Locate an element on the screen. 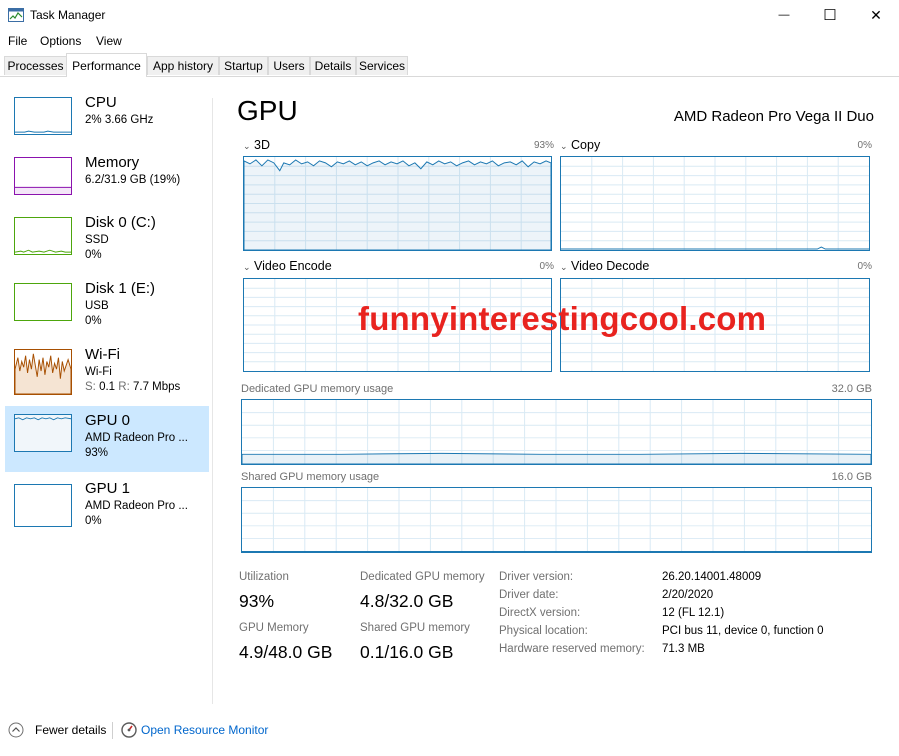 The width and height of the screenshot is (899, 756). info-value: PCI bus 11, device 0, function 0 is located at coordinates (743, 631).